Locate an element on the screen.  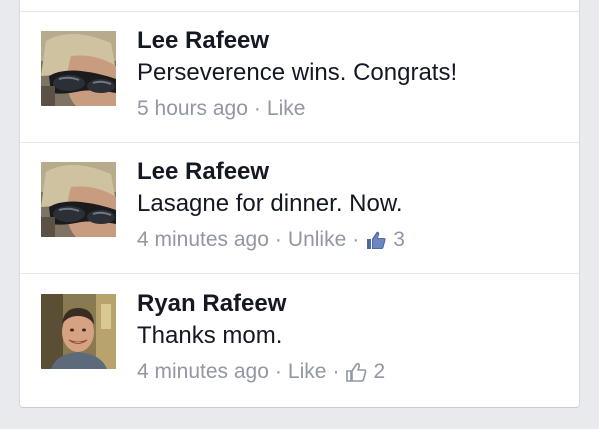
comment-meta: 5 hours ago · Like is located at coordinates (353, 109).